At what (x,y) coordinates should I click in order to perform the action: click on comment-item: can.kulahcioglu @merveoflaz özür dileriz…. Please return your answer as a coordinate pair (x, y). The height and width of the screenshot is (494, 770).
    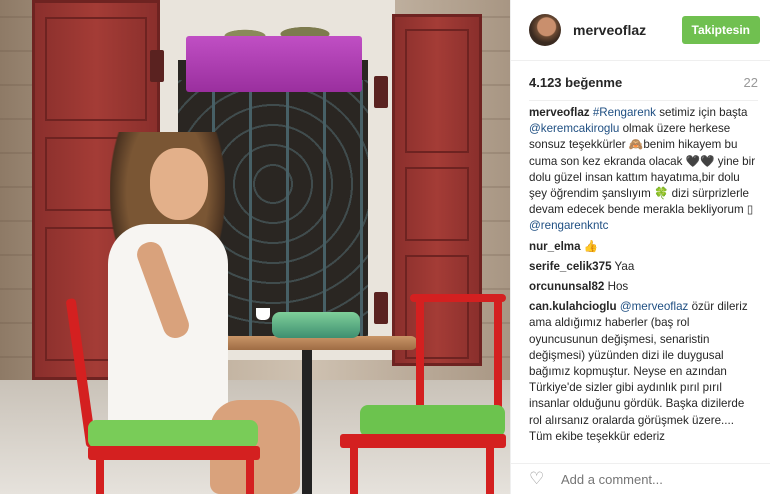
    Looking at the image, I should click on (643, 372).